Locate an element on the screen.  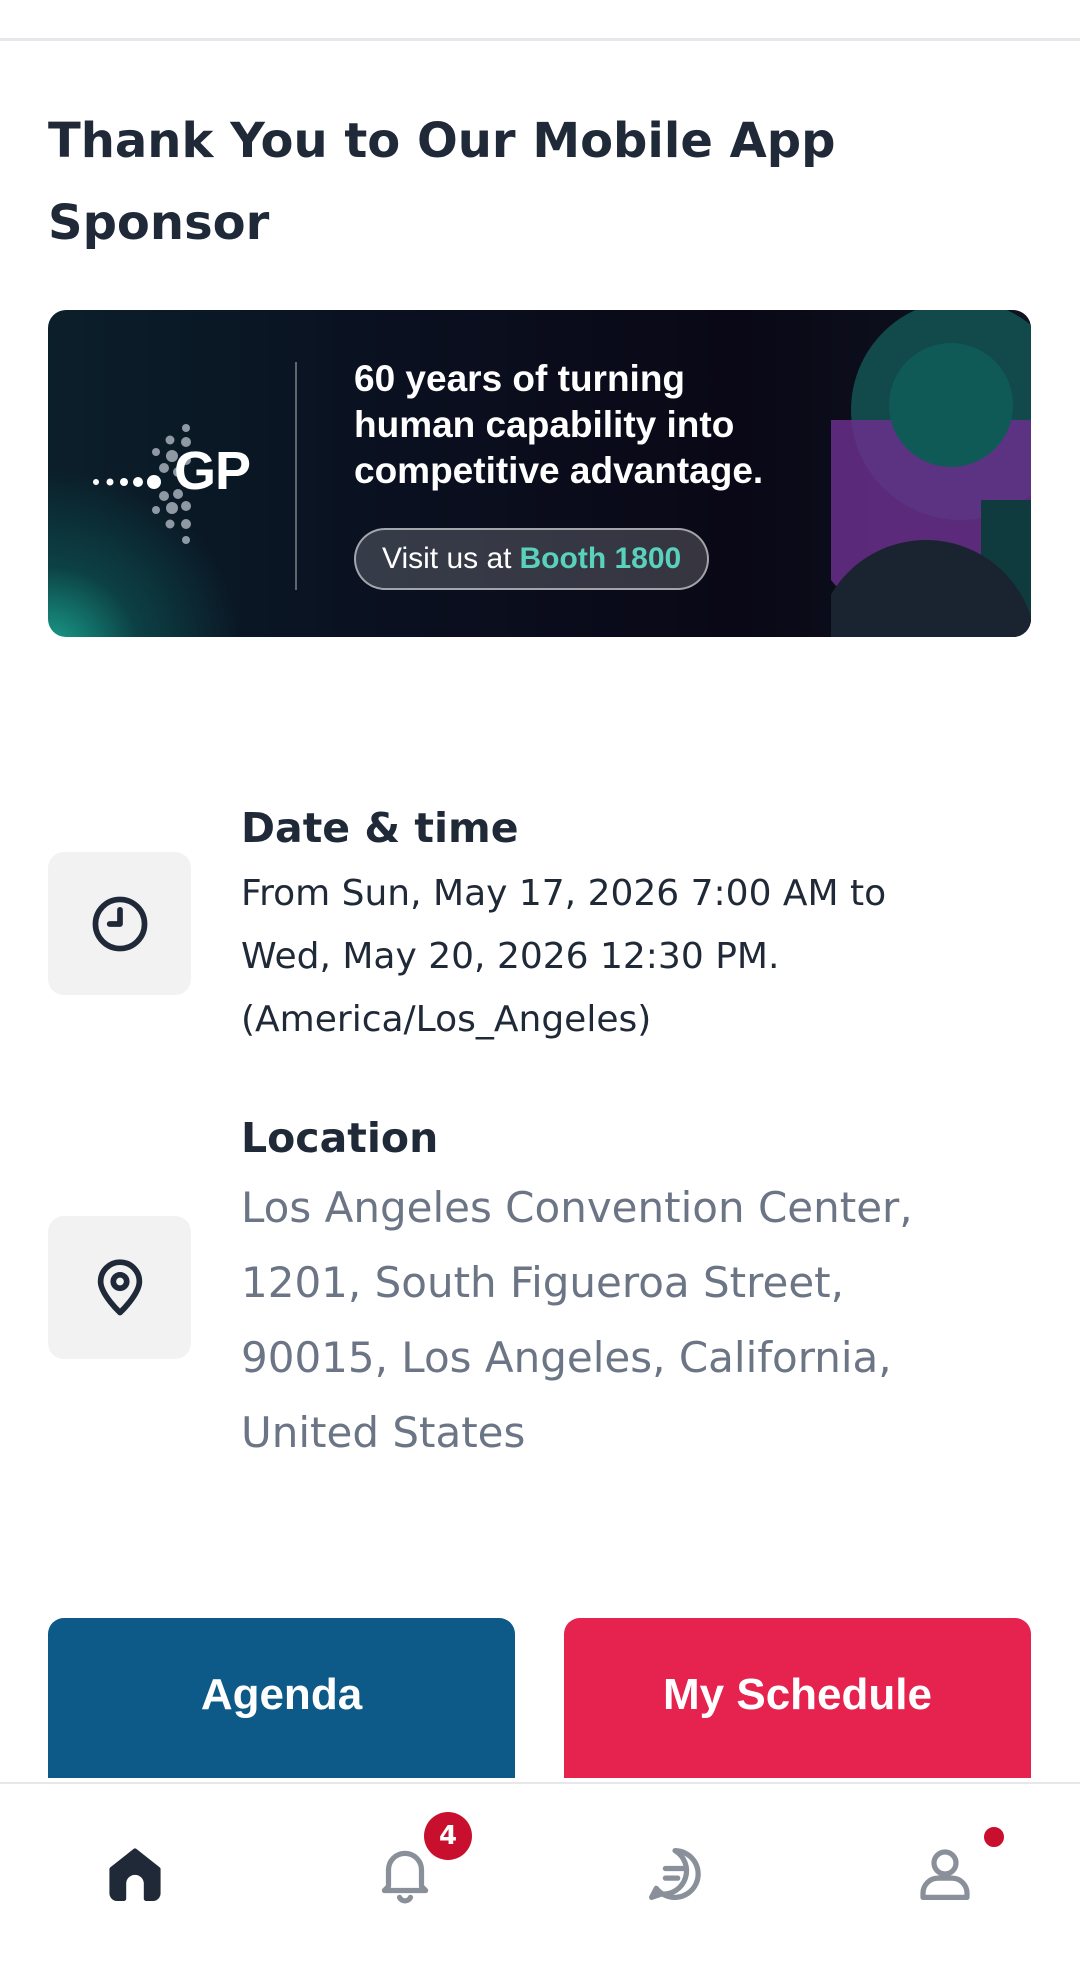
location-pin-icon is located at coordinates (119, 1286).